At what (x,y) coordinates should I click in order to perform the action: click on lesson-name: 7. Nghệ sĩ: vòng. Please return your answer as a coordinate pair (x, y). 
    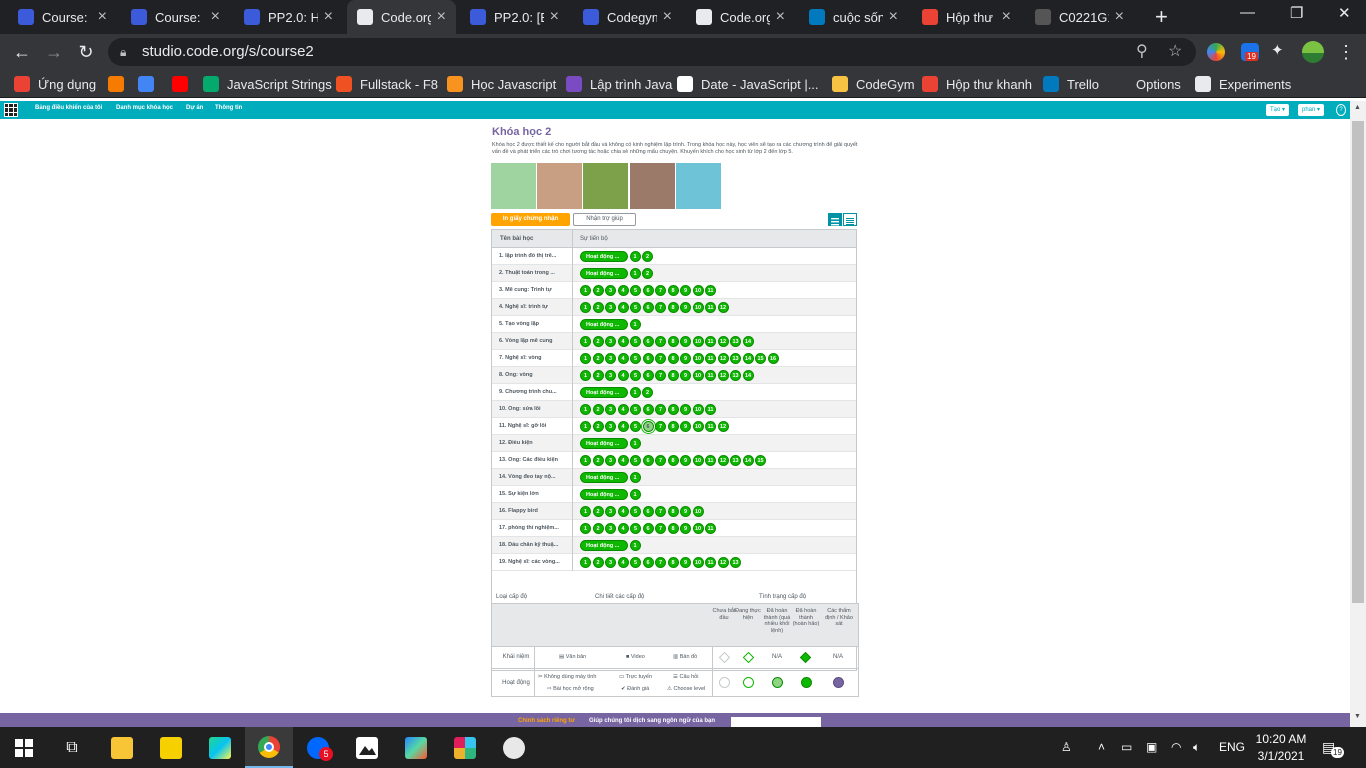
    Looking at the image, I should click on (534, 358).